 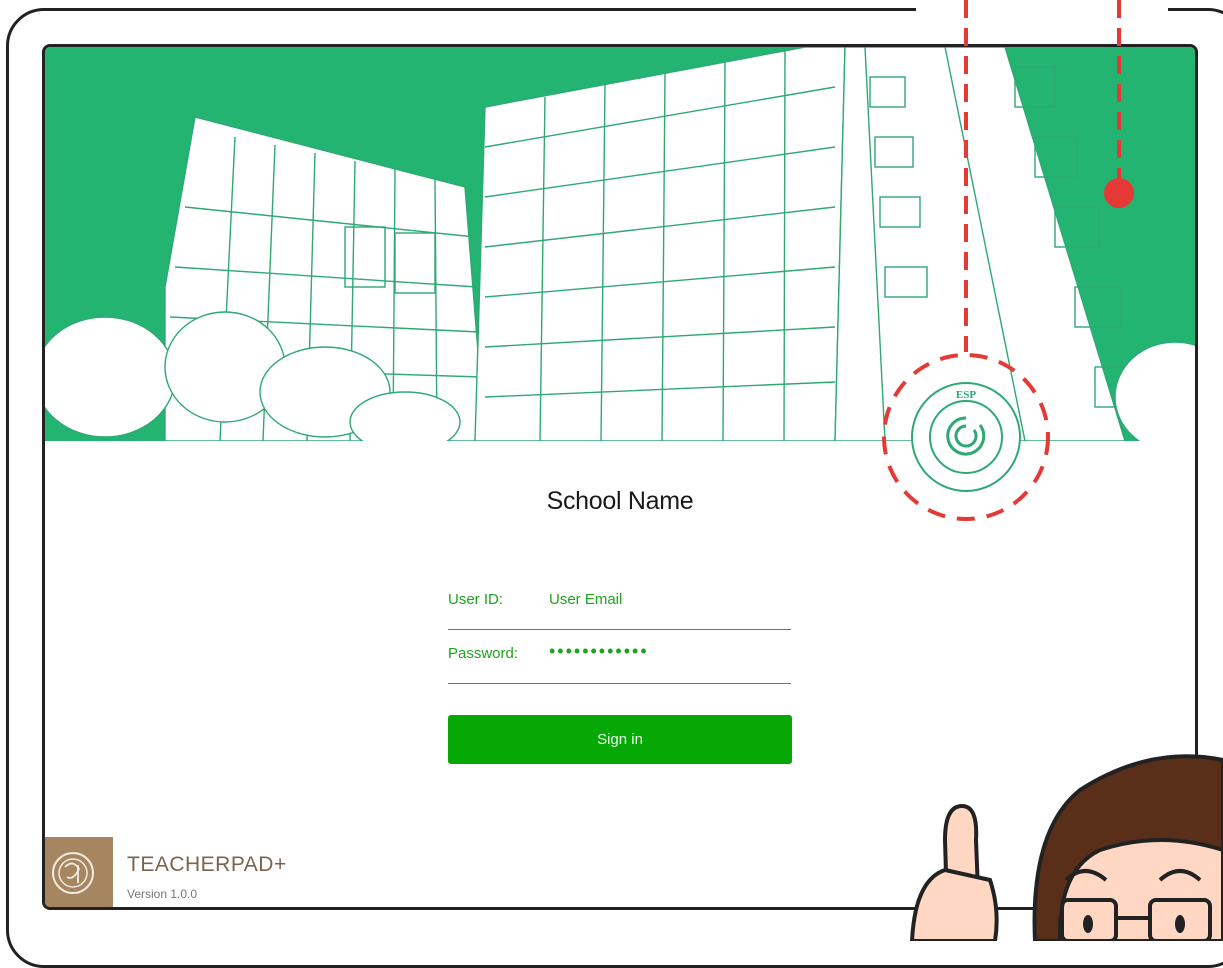 I want to click on callout-dot, so click(x=1119, y=193).